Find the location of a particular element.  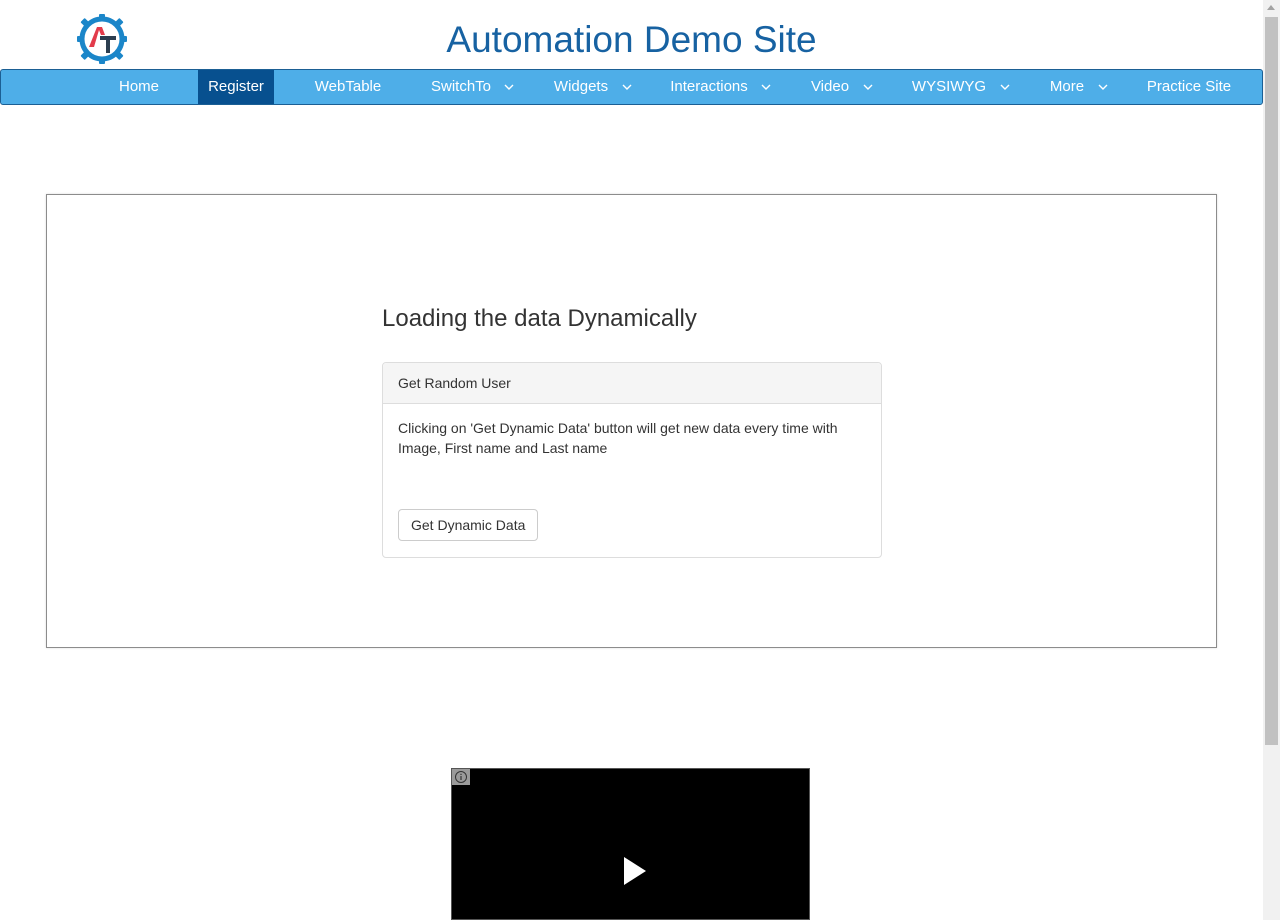

nav-item-webtable: WebTable is located at coordinates (348, 87).